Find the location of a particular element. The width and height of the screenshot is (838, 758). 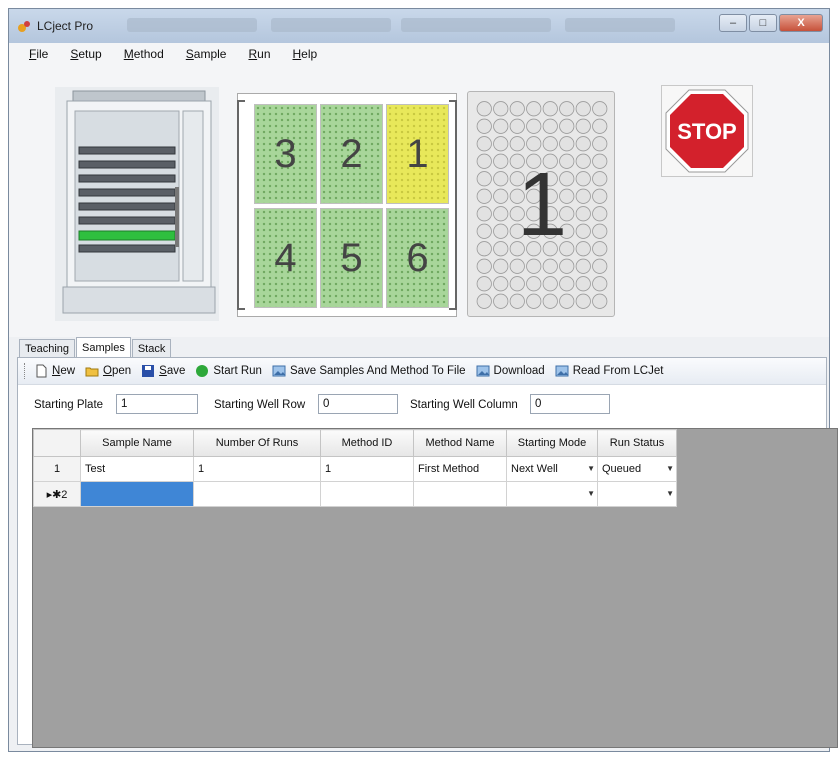

maximize-button: □ is located at coordinates (763, 23).